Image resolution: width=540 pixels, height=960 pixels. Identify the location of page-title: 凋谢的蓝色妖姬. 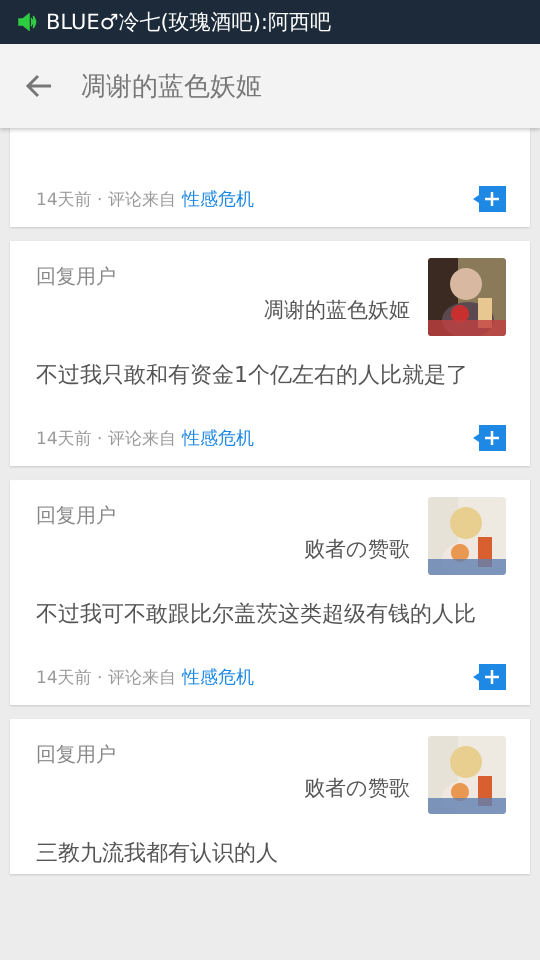
(171, 87).